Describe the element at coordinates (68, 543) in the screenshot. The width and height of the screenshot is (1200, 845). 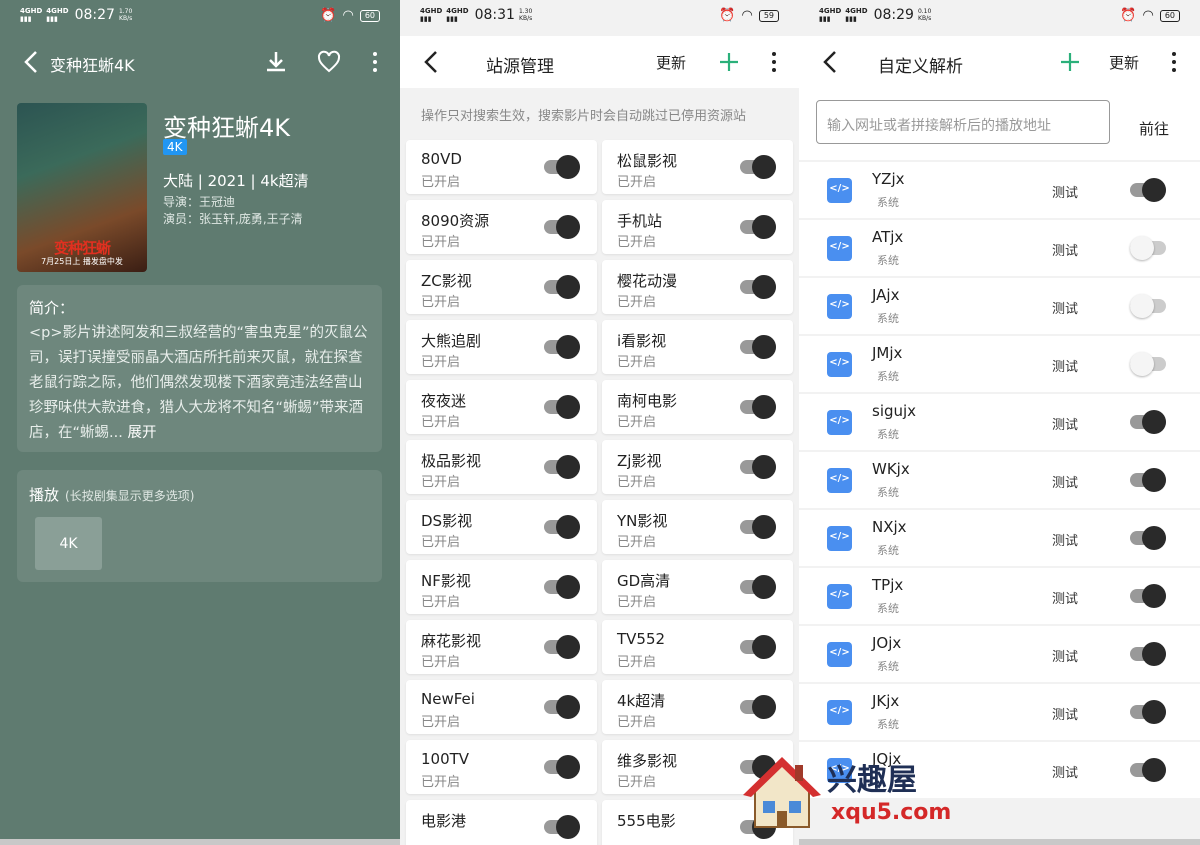
I see `episode-button: 4K` at that location.